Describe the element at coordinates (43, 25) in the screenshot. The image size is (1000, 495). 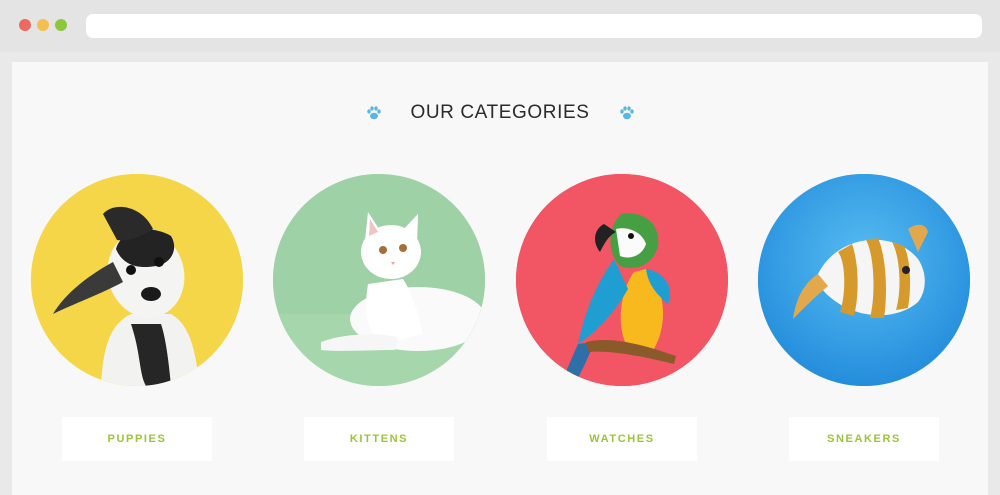
I see `minimize-window-button` at that location.